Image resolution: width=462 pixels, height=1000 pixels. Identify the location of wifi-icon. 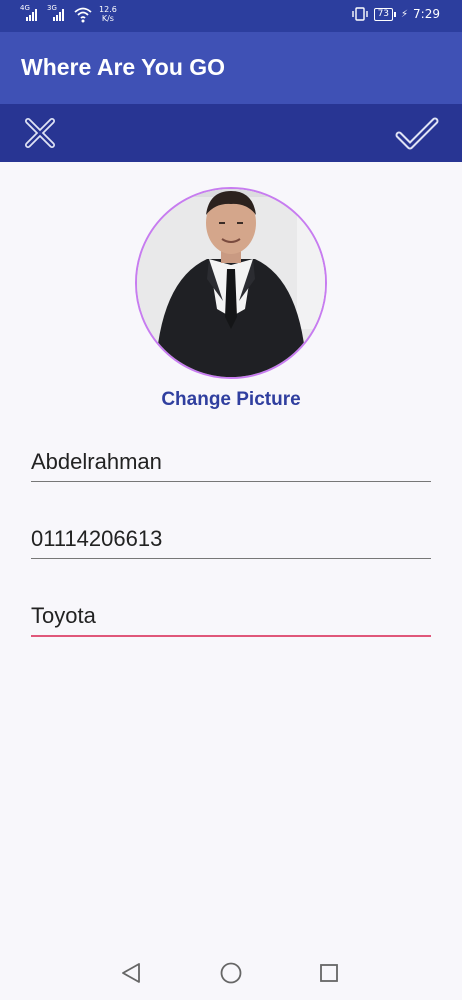
(83, 15).